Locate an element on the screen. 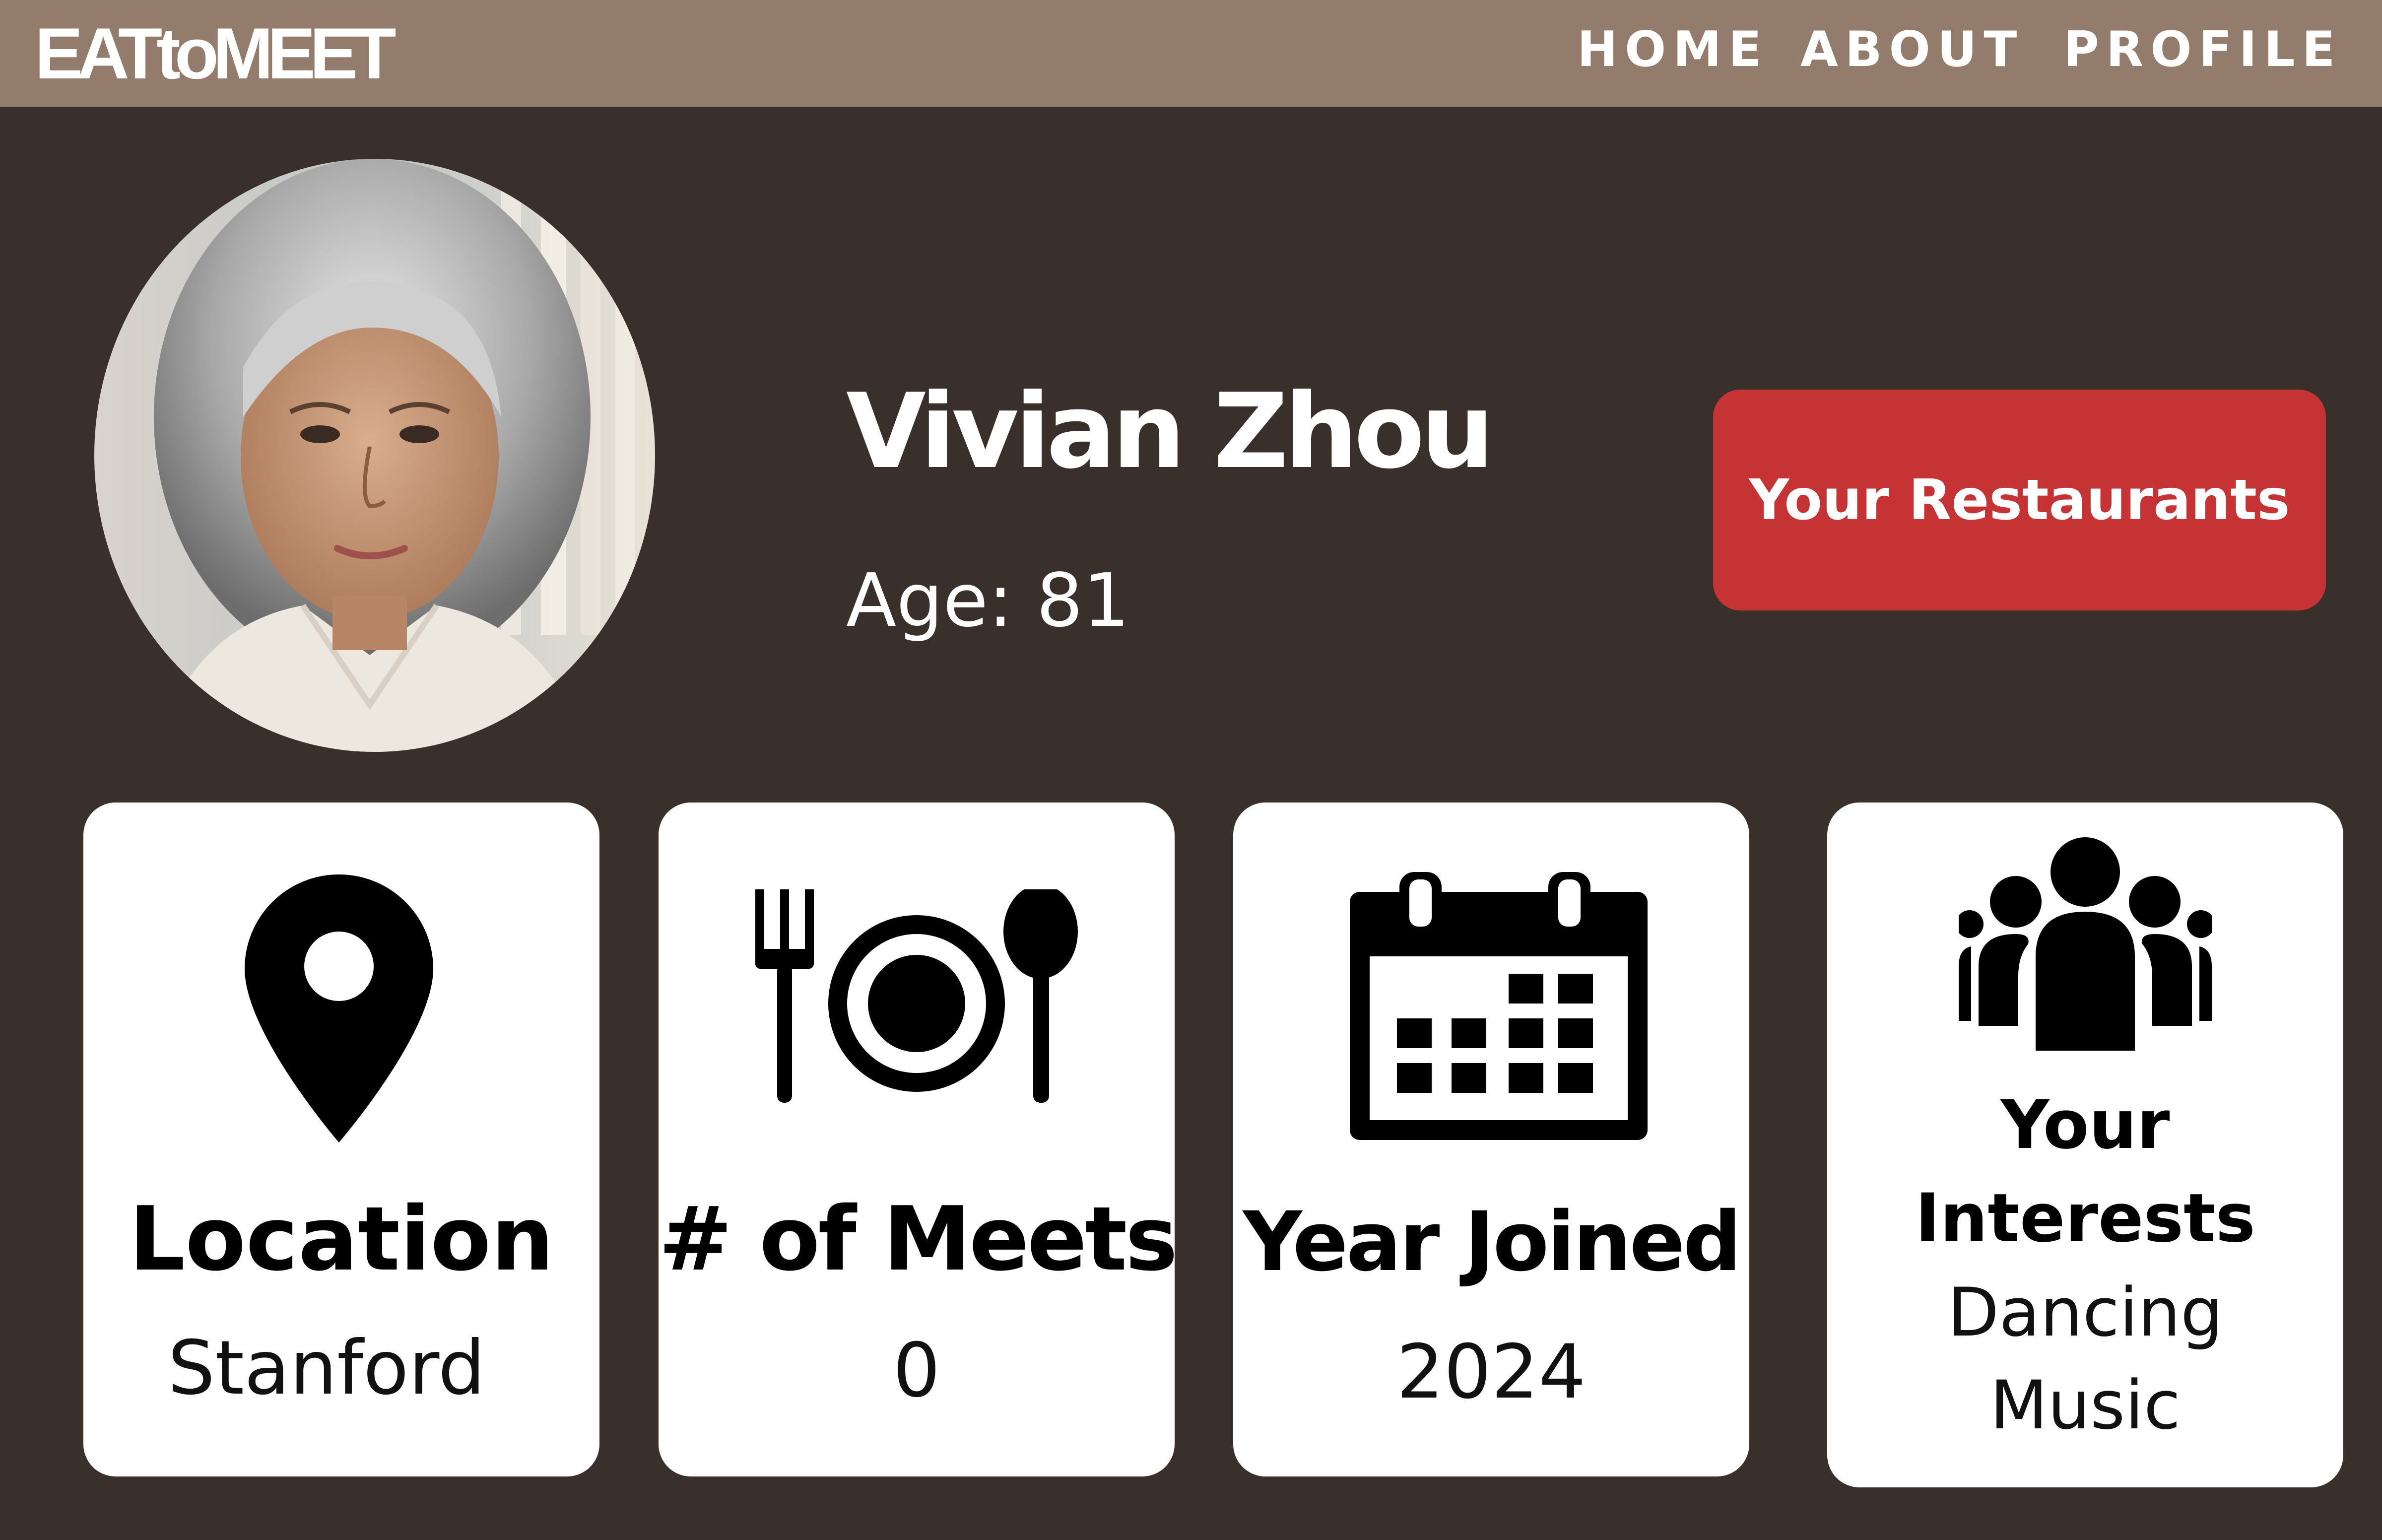  nav-profile-link: PROFILE is located at coordinates (2202, 49).